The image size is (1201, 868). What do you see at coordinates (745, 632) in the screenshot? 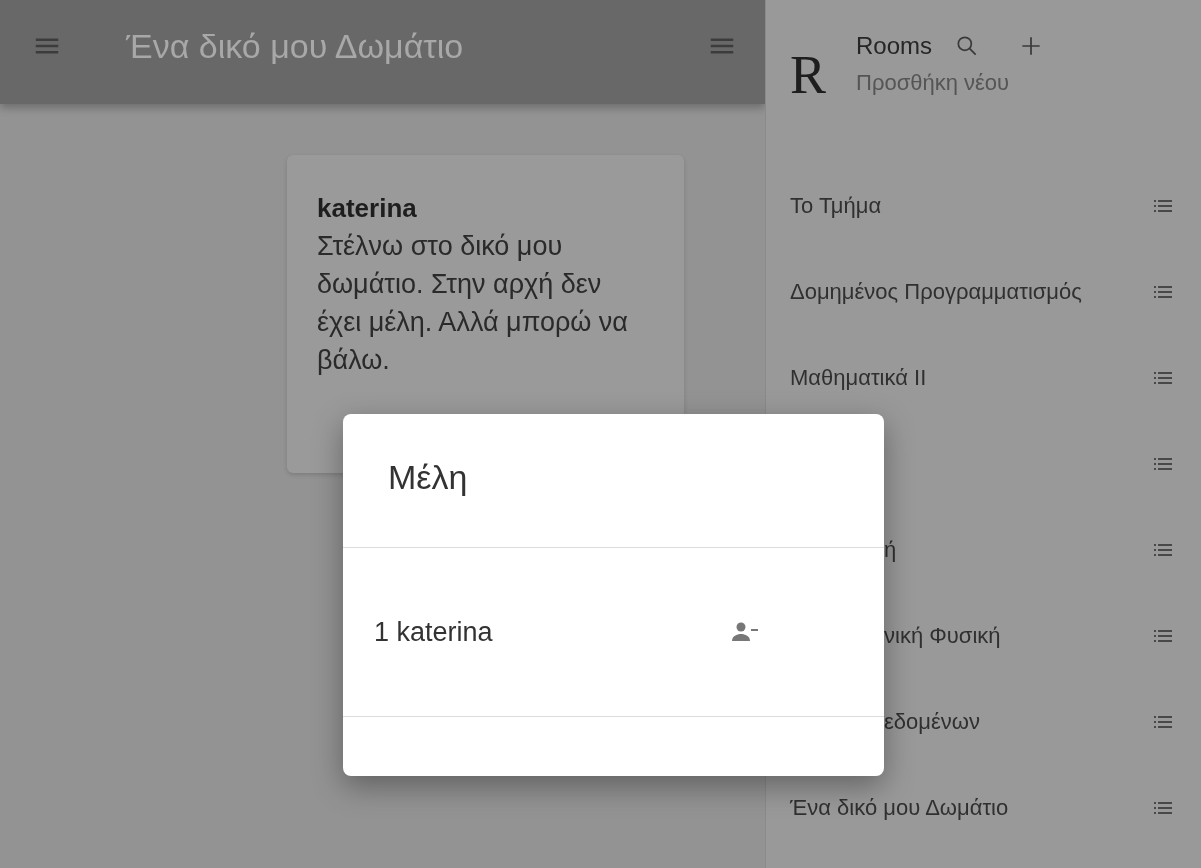
I see `remove-user-icon` at bounding box center [745, 632].